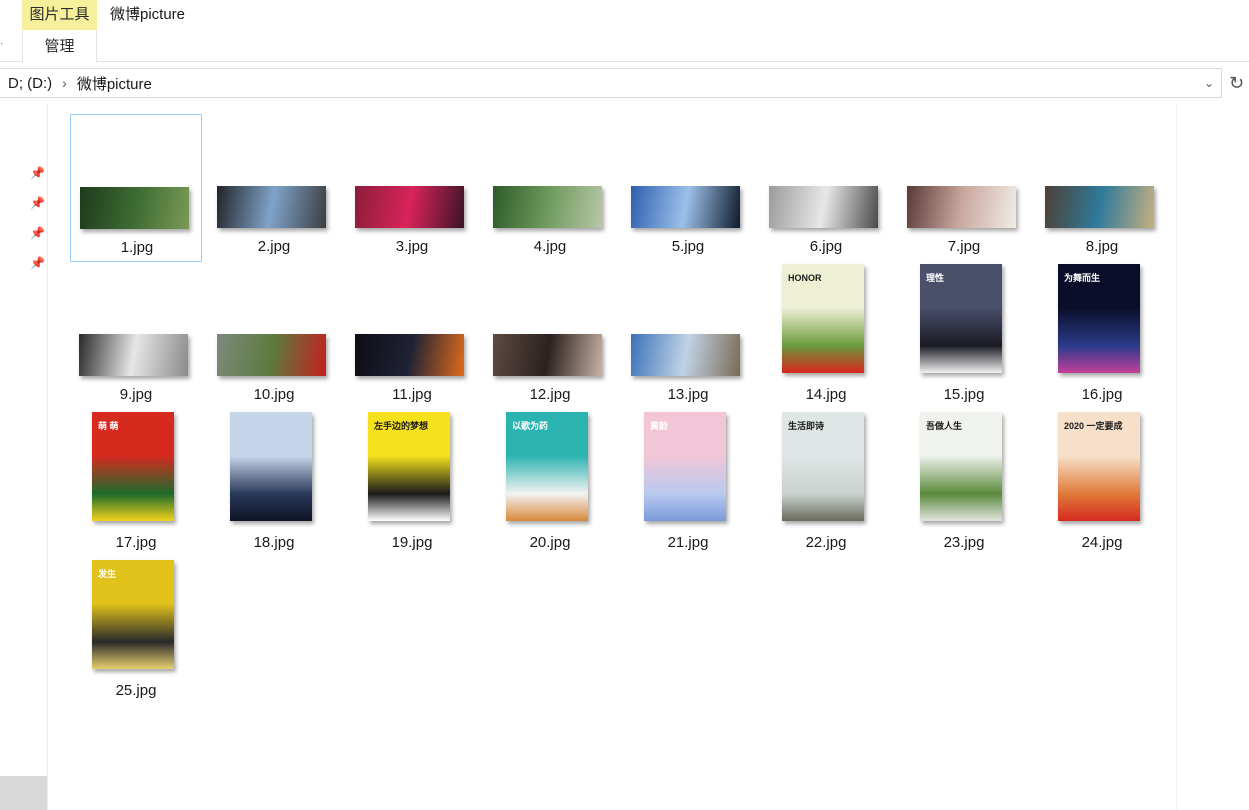  What do you see at coordinates (1102, 246) in the screenshot?
I see `file-name: 8.jpg` at bounding box center [1102, 246].